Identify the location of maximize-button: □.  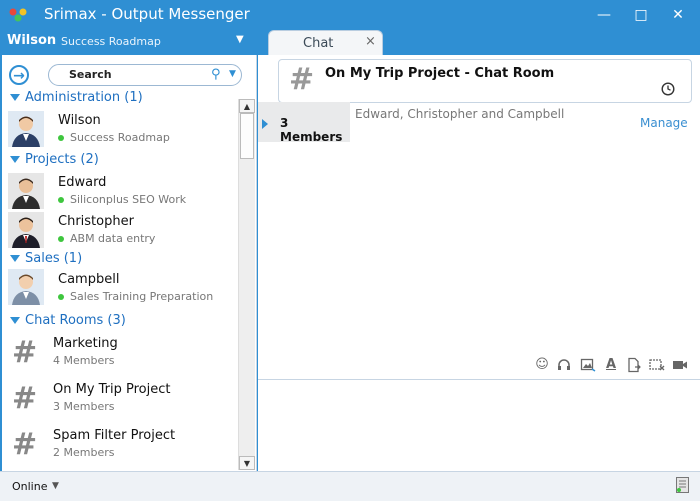
(641, 15).